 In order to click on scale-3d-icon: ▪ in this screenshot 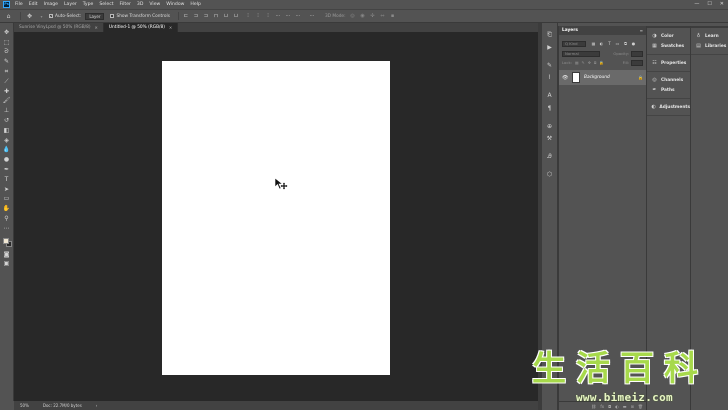, I will do `click(393, 16)`.